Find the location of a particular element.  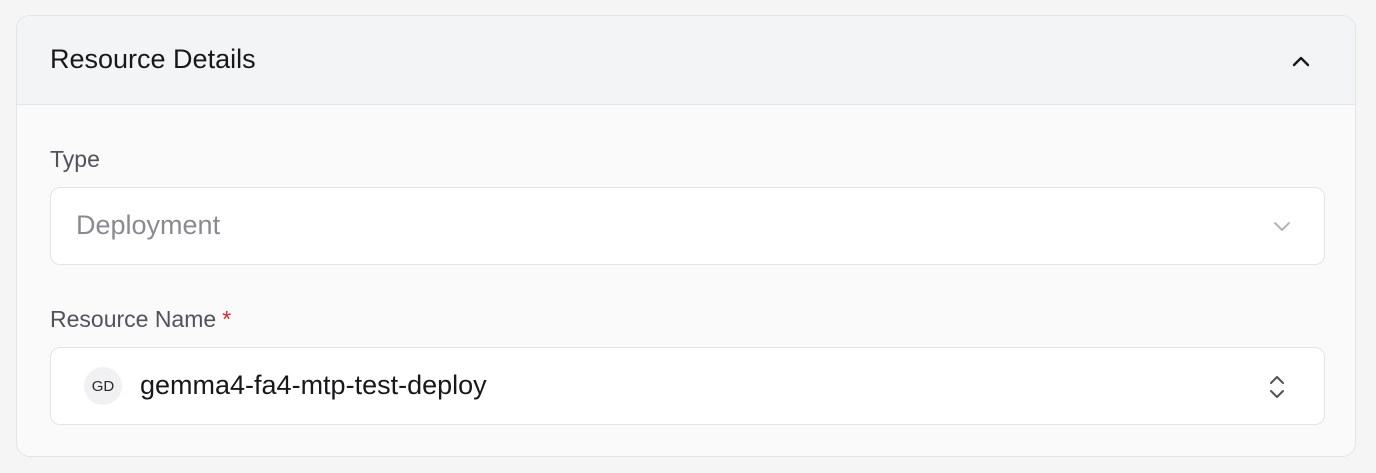

resource-name-label: Resource Name * is located at coordinates (140, 319).